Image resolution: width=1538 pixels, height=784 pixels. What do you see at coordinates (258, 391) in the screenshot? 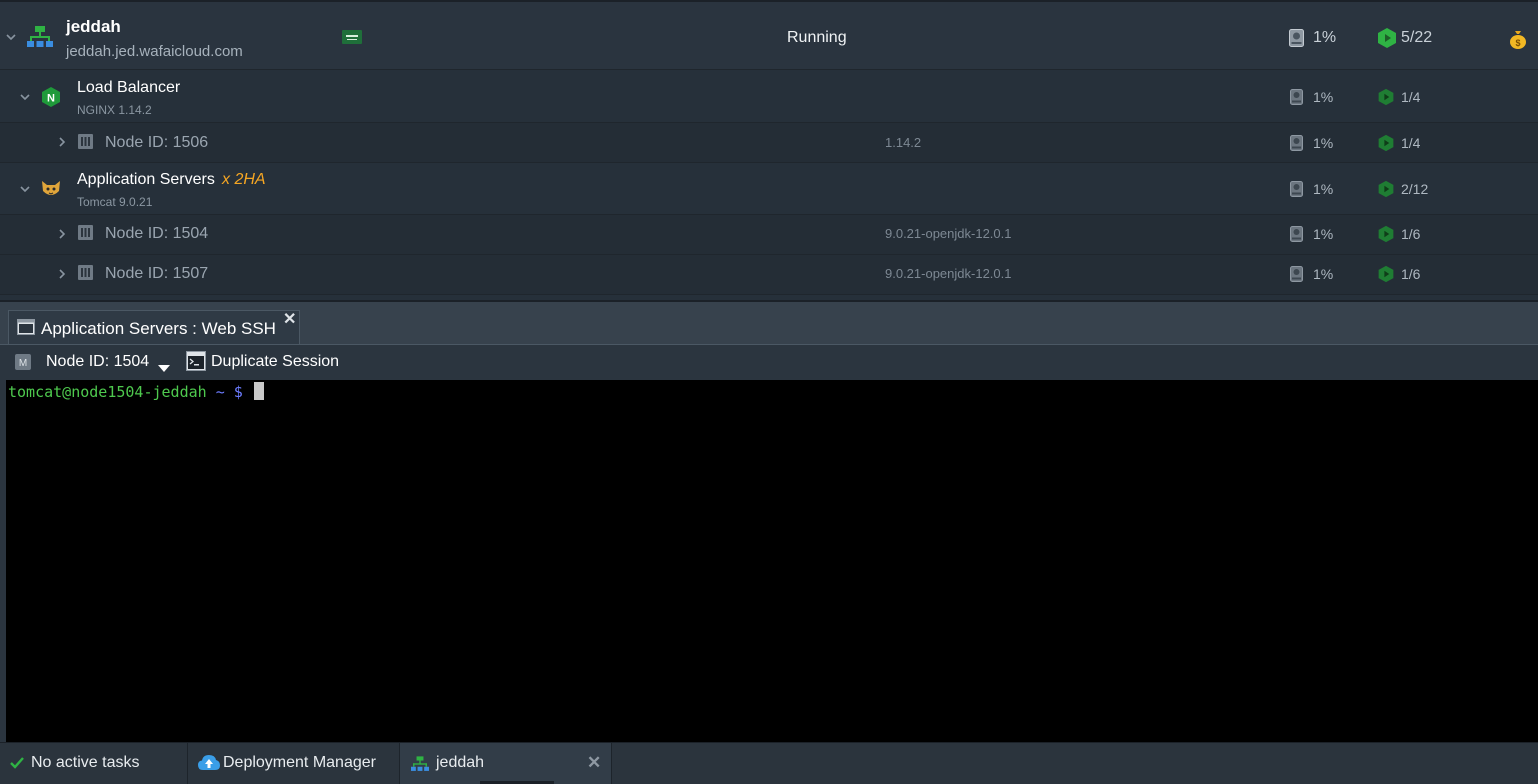
I see `terminal-cursor` at bounding box center [258, 391].